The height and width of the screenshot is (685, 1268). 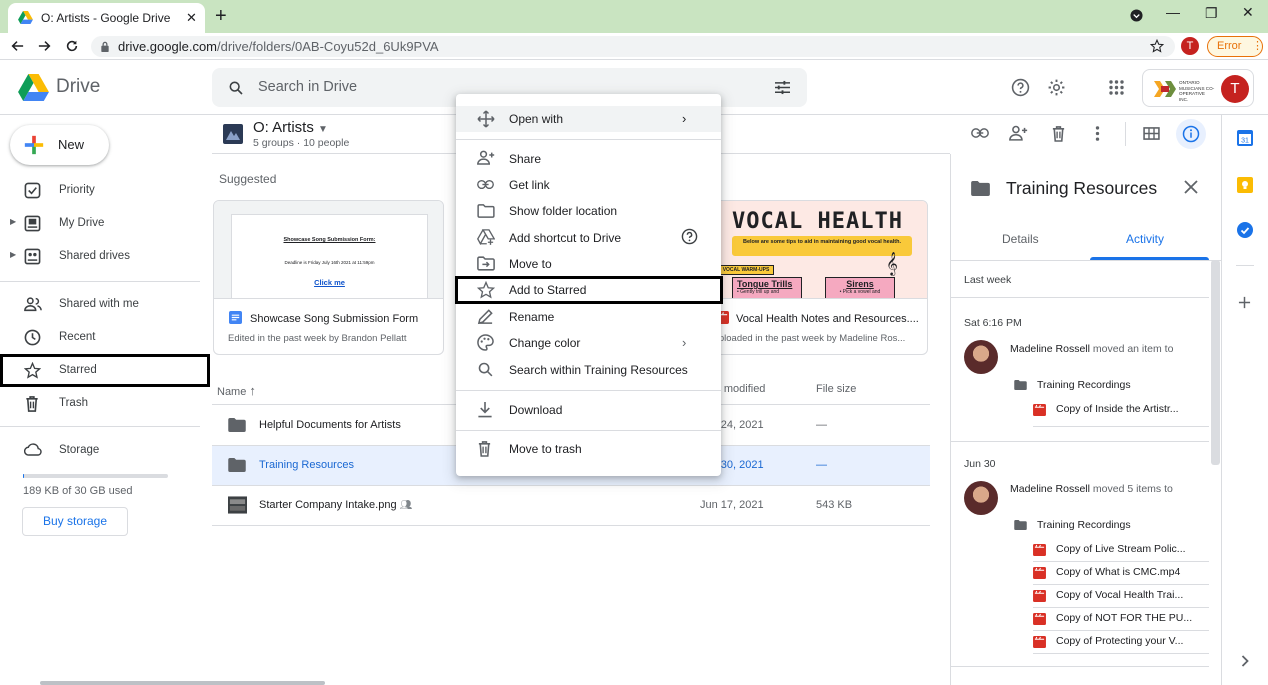 What do you see at coordinates (536, 410) in the screenshot?
I see `menu-item-label: Download` at bounding box center [536, 410].